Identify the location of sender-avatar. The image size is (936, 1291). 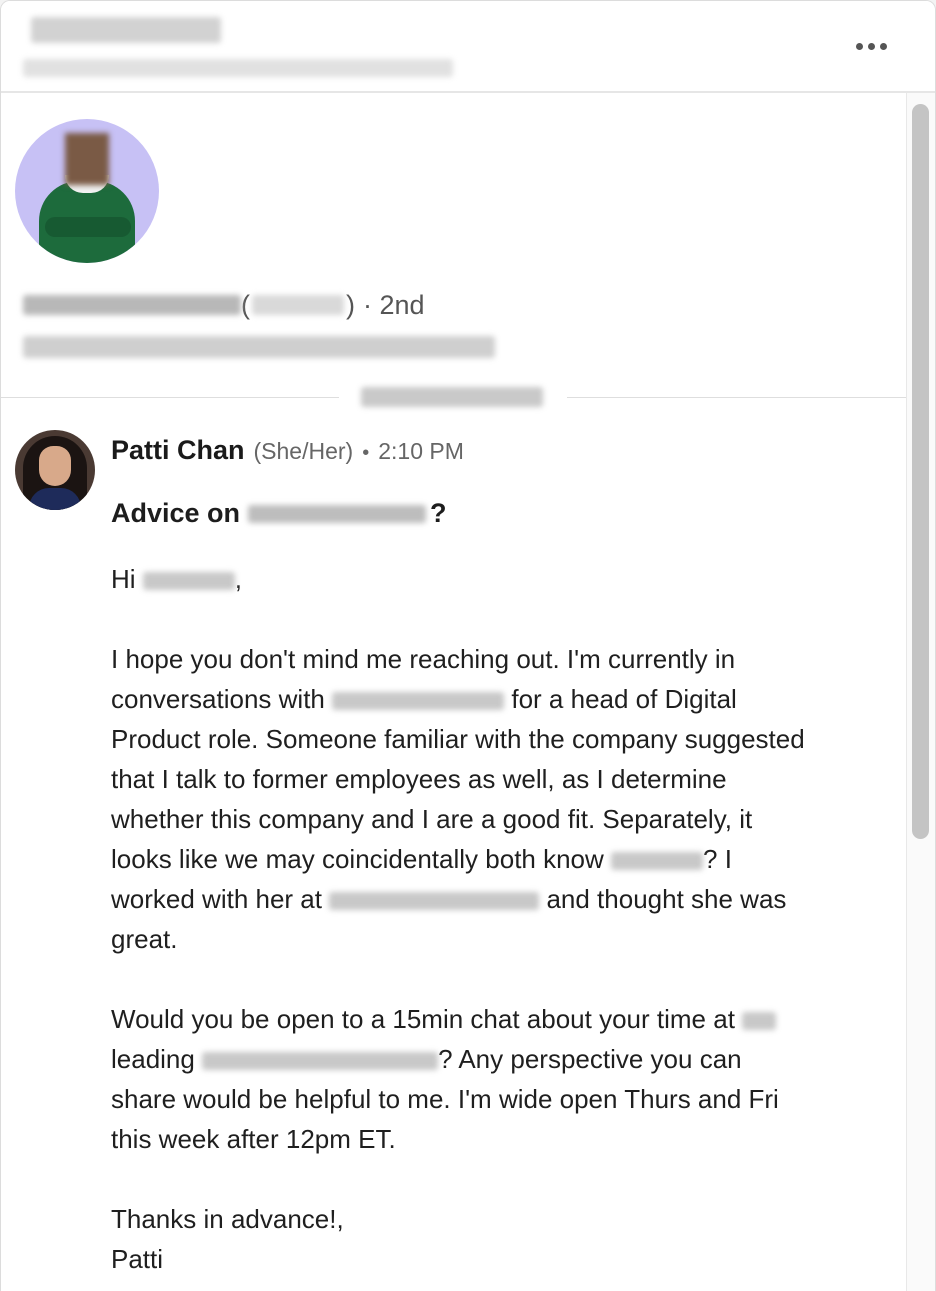
(55, 470).